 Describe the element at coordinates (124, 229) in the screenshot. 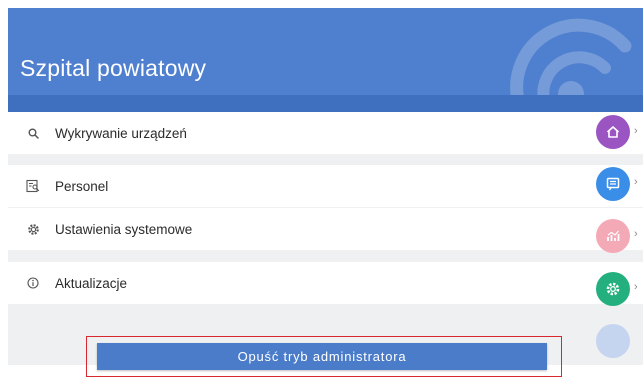

I see `menu-item-label: Ustawienia systemowe` at that location.